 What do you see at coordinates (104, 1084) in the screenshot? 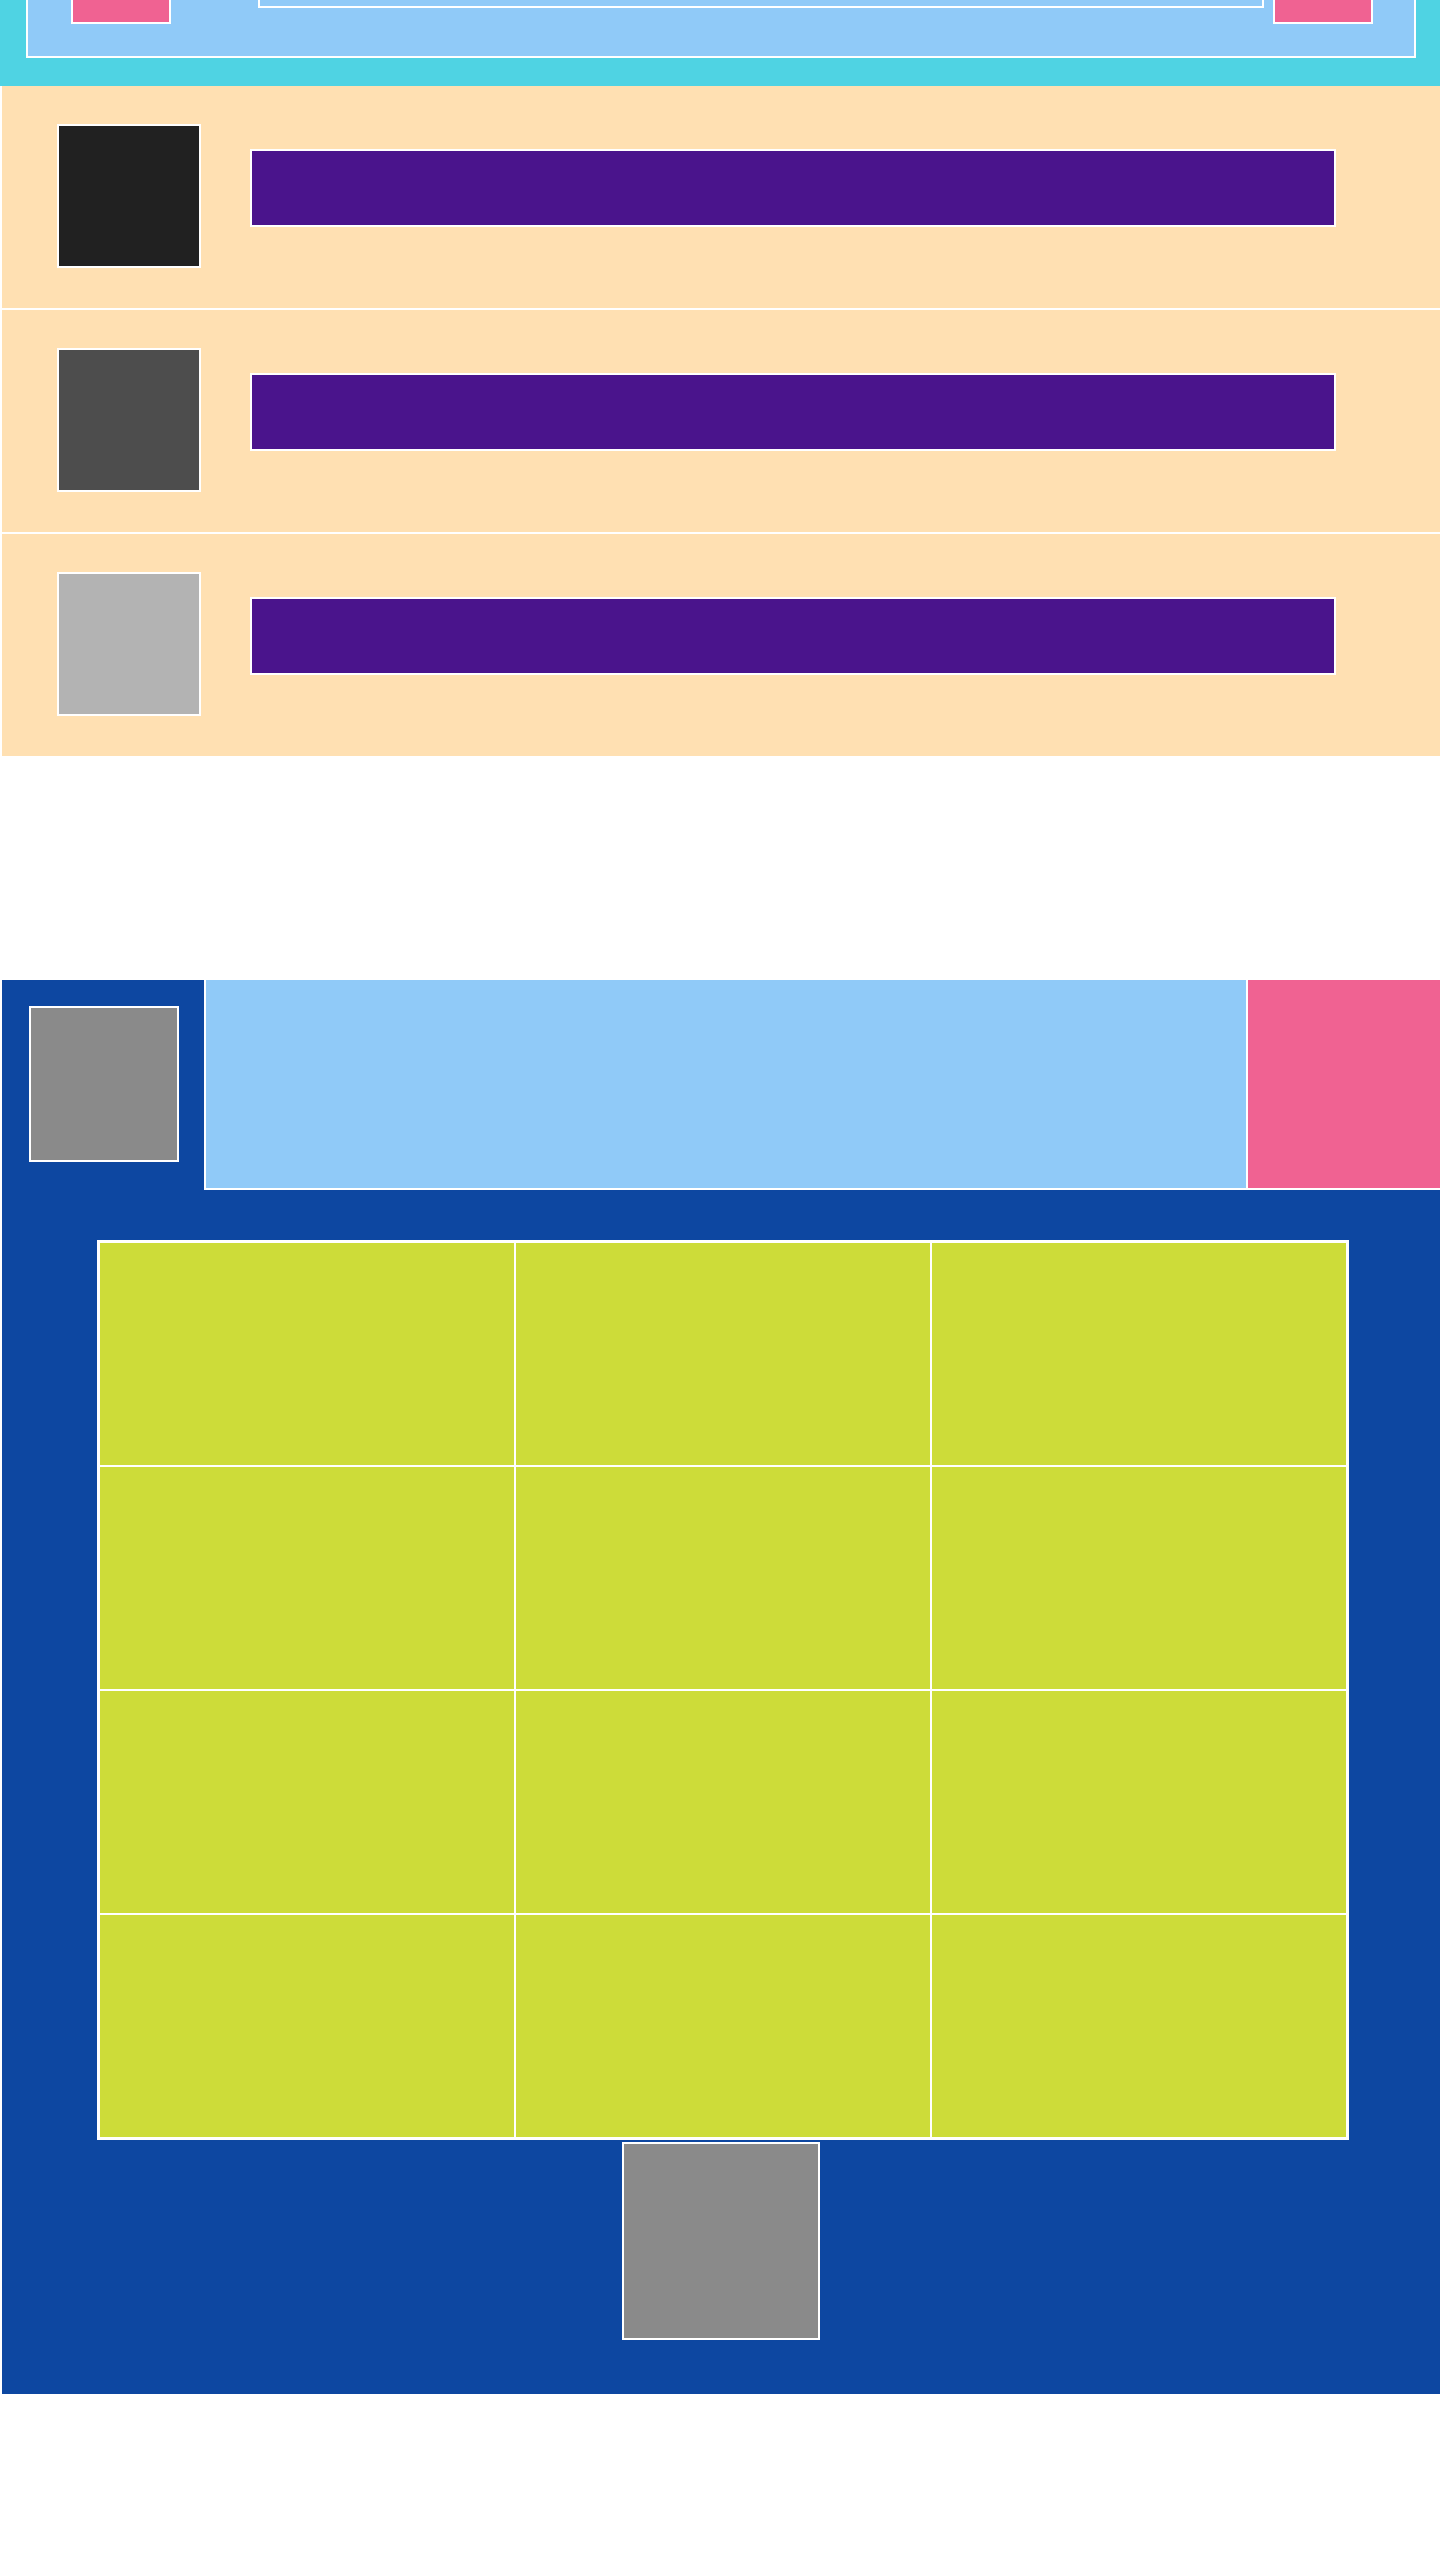
I see `panel-avatar` at bounding box center [104, 1084].